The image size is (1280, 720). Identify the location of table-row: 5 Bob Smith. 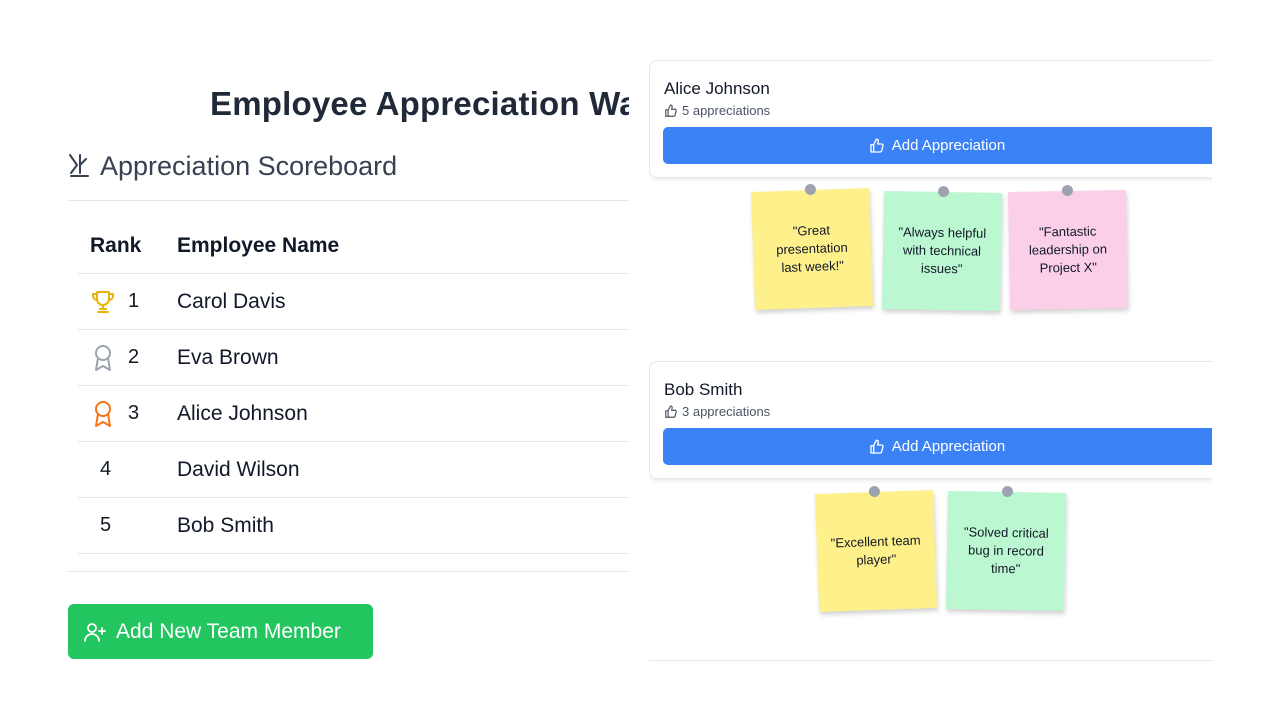
(353, 526).